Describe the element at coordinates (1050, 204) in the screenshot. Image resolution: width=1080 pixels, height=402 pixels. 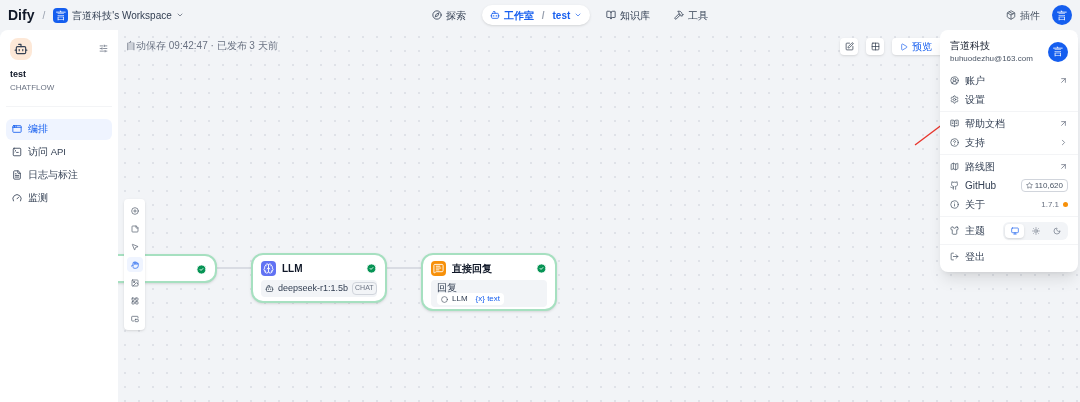
I see `version-number: 1.7.1` at that location.